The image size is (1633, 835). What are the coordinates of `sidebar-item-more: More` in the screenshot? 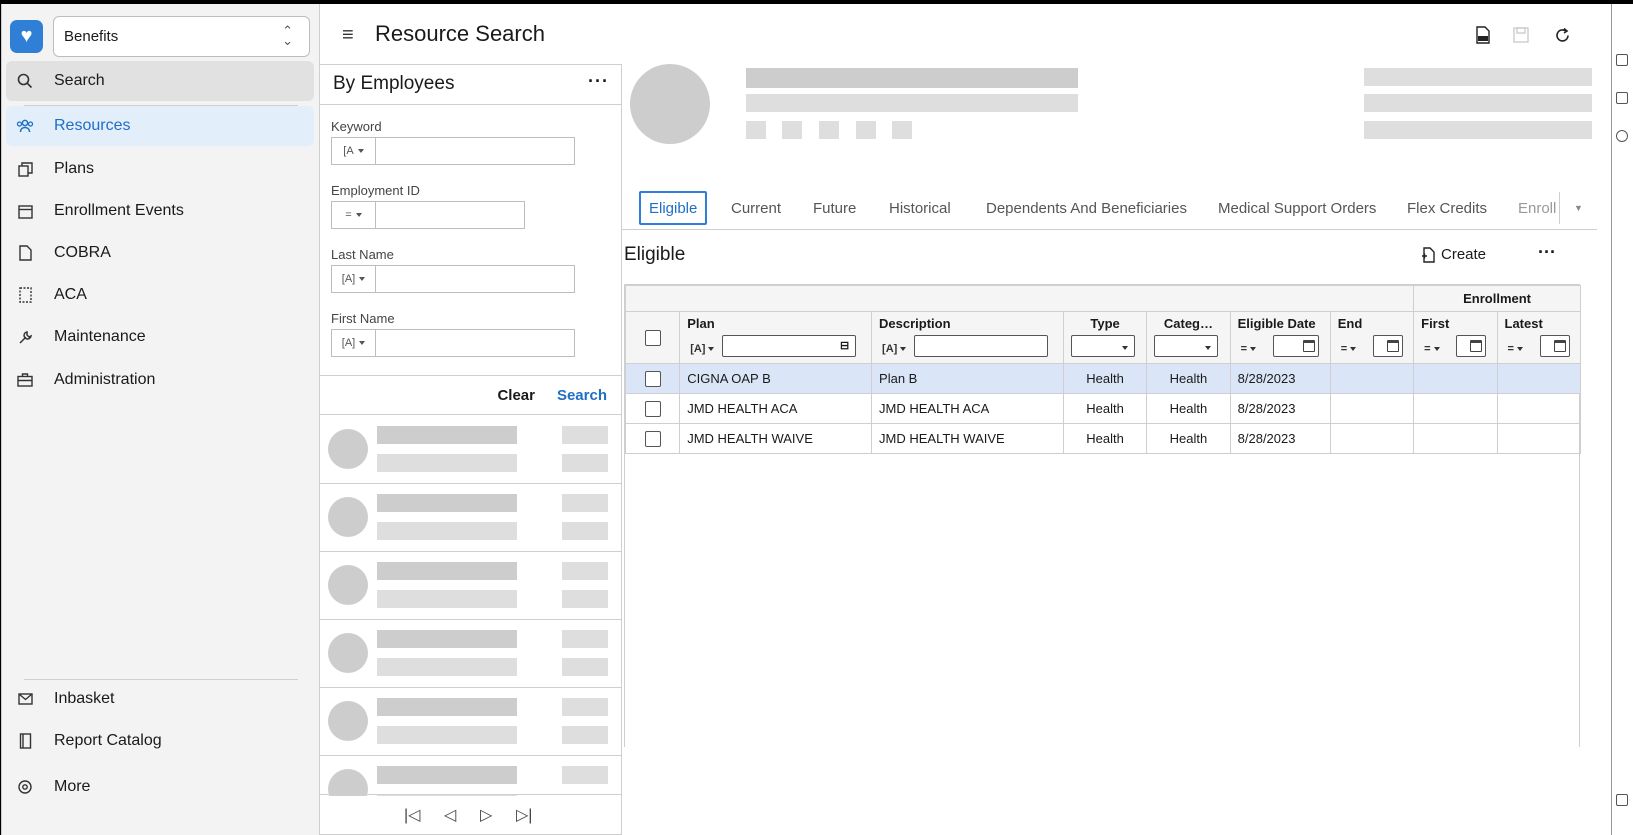 It's located at (160, 787).